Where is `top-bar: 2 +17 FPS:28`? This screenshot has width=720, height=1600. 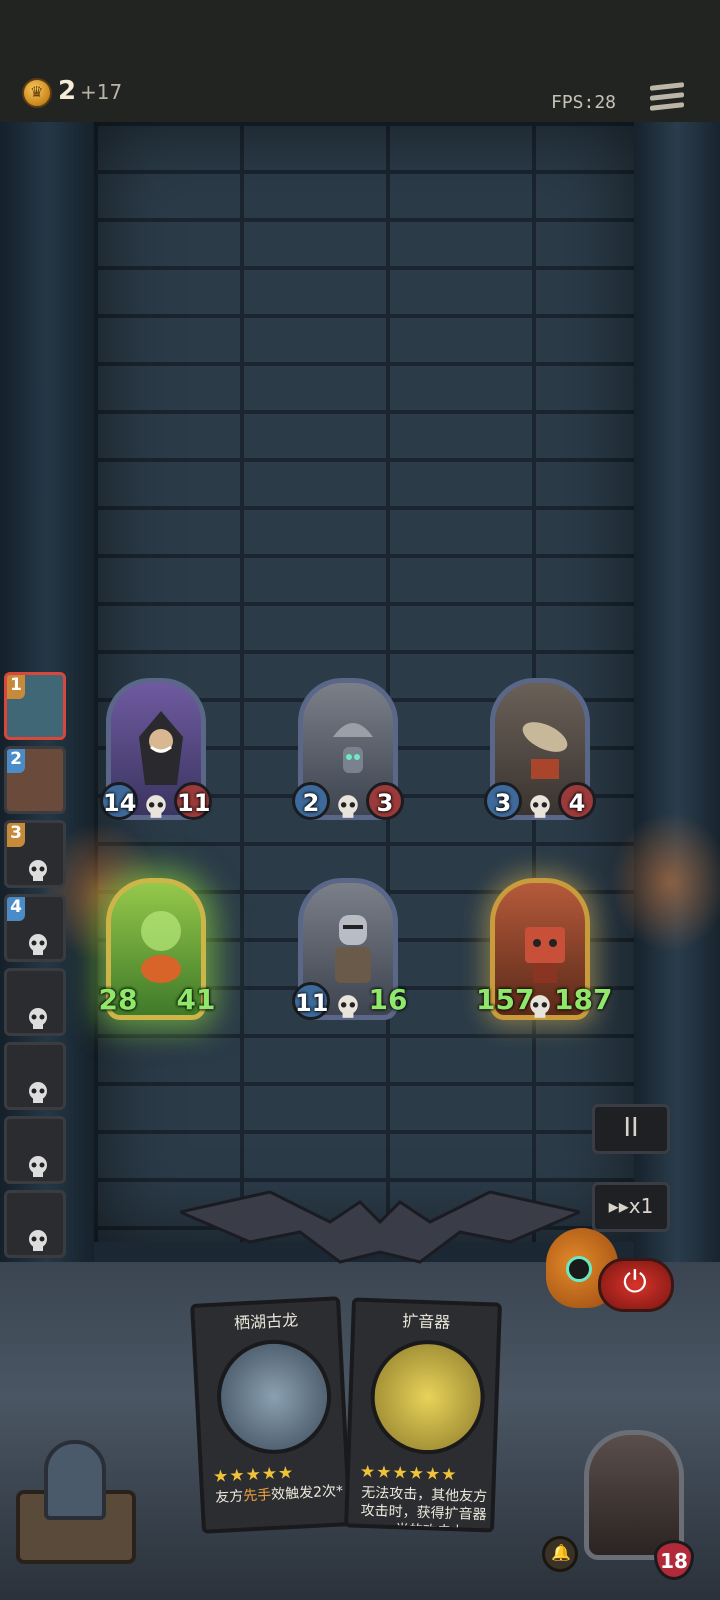 top-bar: 2 +17 FPS:28 is located at coordinates (360, 61).